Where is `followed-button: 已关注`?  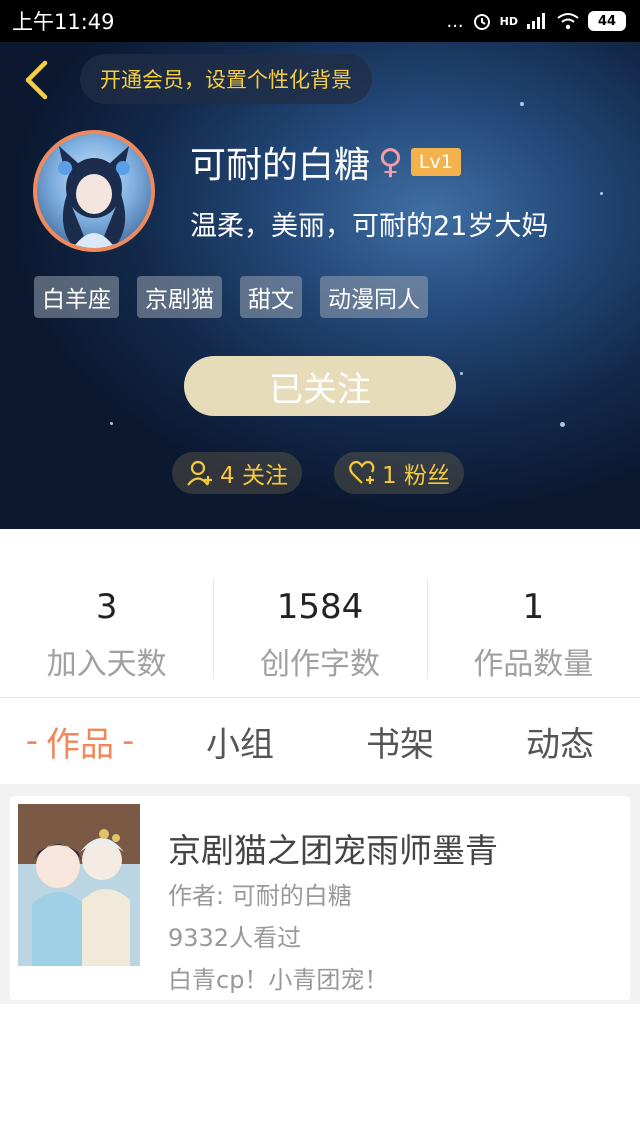
followed-button: 已关注 is located at coordinates (320, 386).